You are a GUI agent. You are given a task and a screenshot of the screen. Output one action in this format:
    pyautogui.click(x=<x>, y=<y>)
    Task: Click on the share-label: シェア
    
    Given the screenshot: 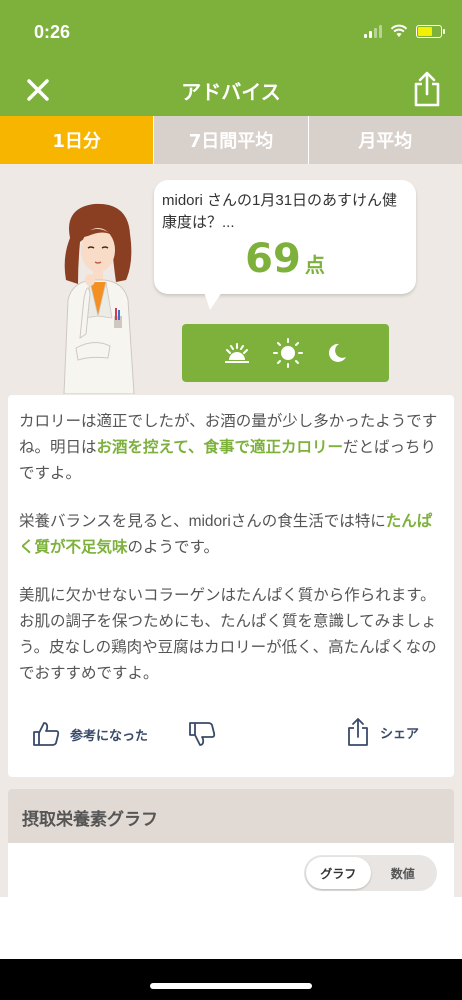 What is the action you would take?
    pyautogui.click(x=400, y=733)
    